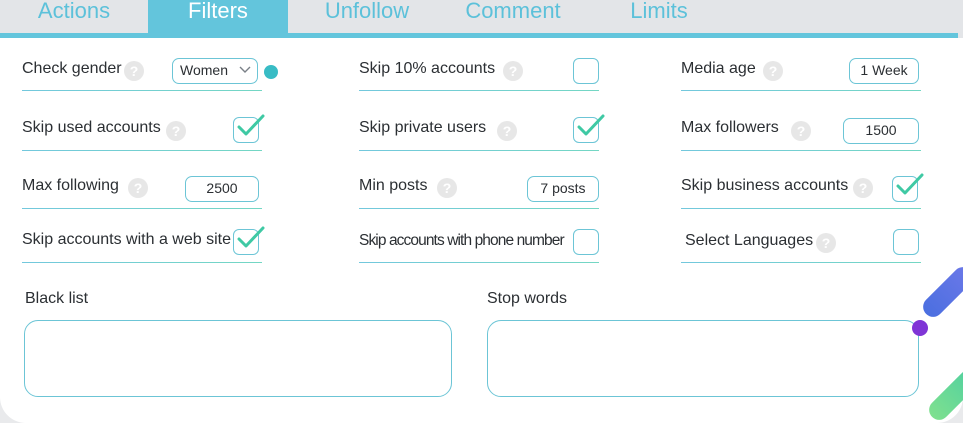  What do you see at coordinates (72, 68) in the screenshot?
I see `check-gender-label: Check gender` at bounding box center [72, 68].